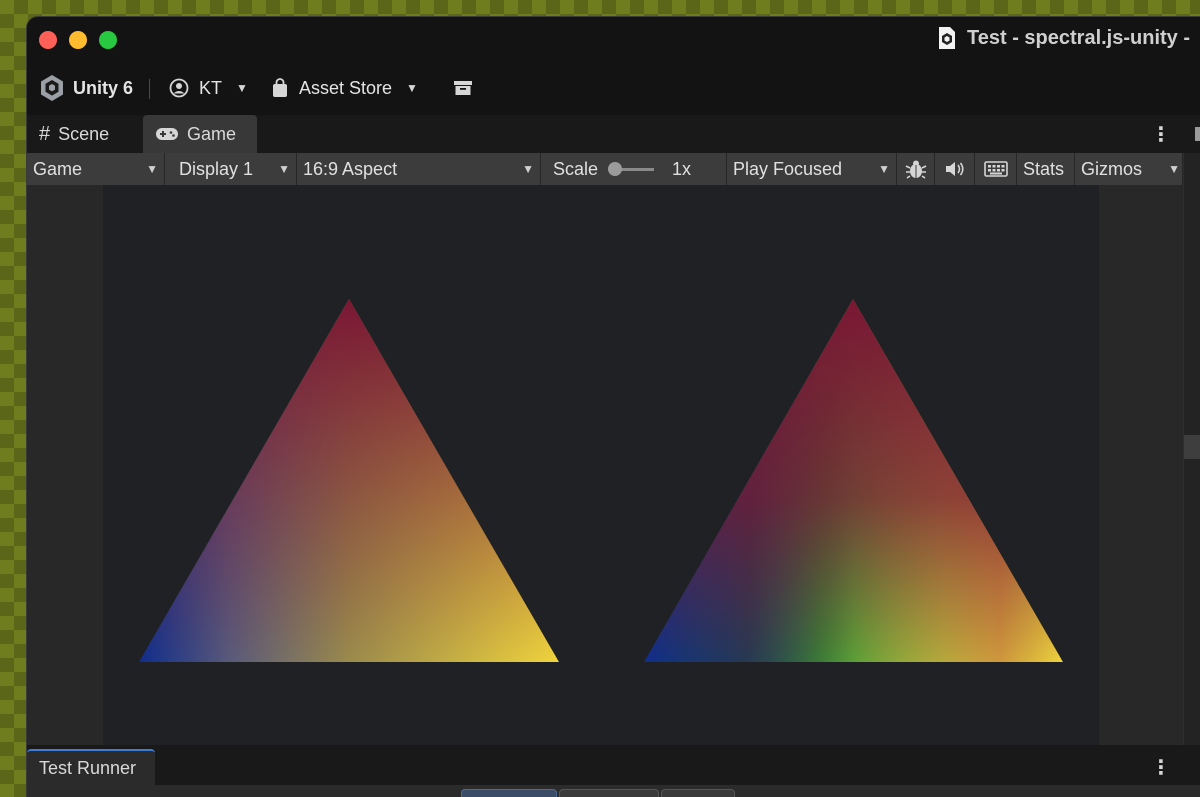 Image resolution: width=1200 pixels, height=797 pixels. What do you see at coordinates (613, 88) in the screenshot?
I see `main-toolbar: Unity 6 KT ▼ Asset Store ▼` at bounding box center [613, 88].